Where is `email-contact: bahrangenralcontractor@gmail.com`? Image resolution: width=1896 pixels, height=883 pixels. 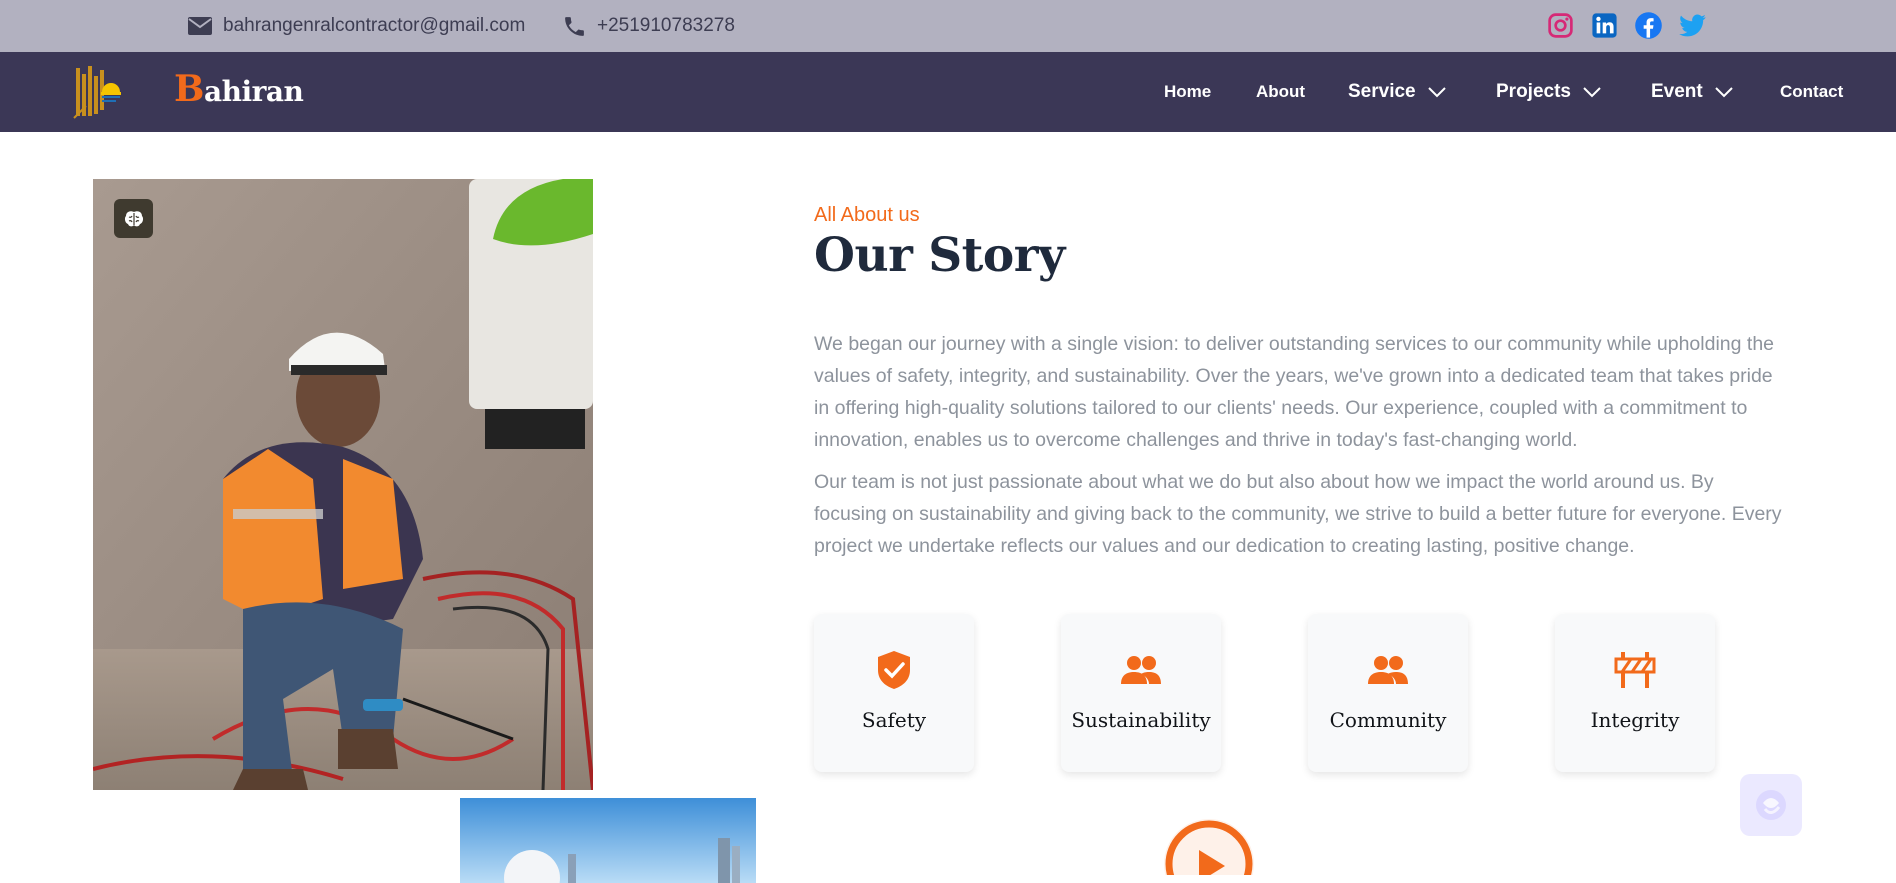
email-contact: bahrangenralcontractor@gmail.com is located at coordinates (356, 26).